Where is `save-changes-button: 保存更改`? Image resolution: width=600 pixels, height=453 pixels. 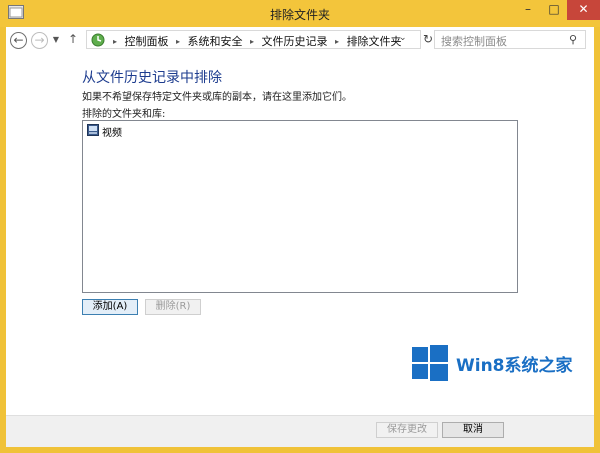 save-changes-button: 保存更改 is located at coordinates (407, 430).